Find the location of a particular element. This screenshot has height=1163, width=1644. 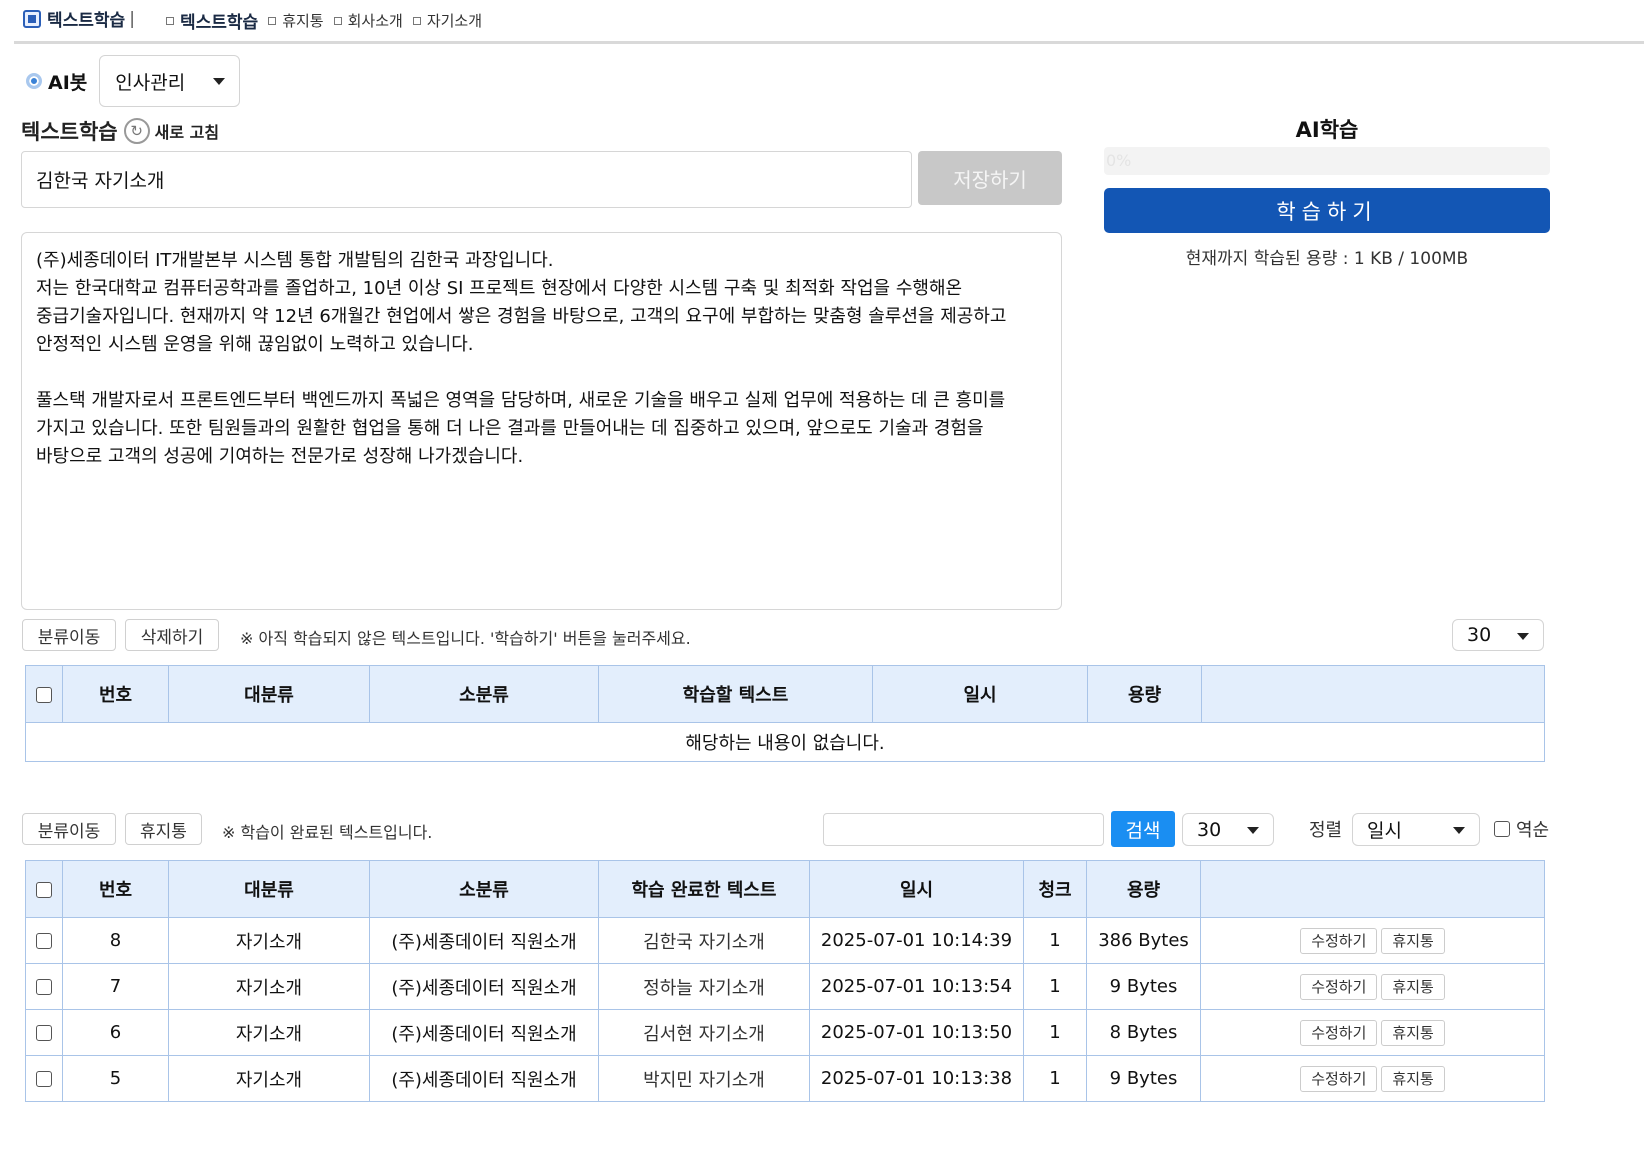

row-text-title: 정하늘 자기소개 is located at coordinates (704, 986).